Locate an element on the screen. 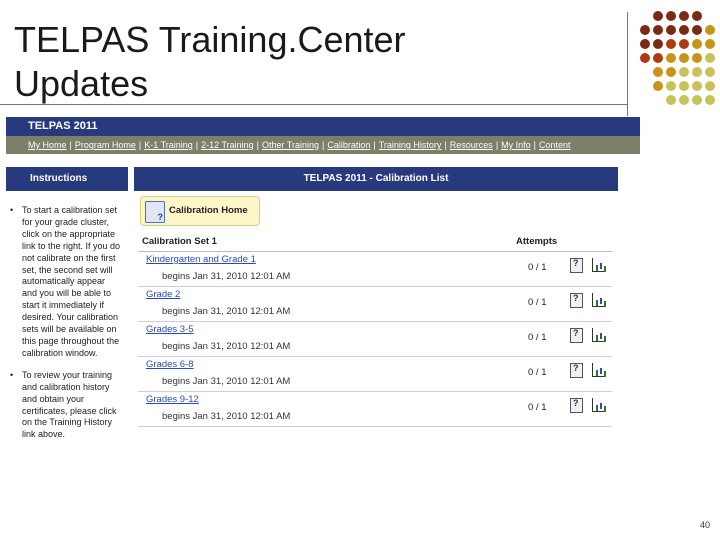  calibration-home-button: Calibration Home is located at coordinates (200, 211).